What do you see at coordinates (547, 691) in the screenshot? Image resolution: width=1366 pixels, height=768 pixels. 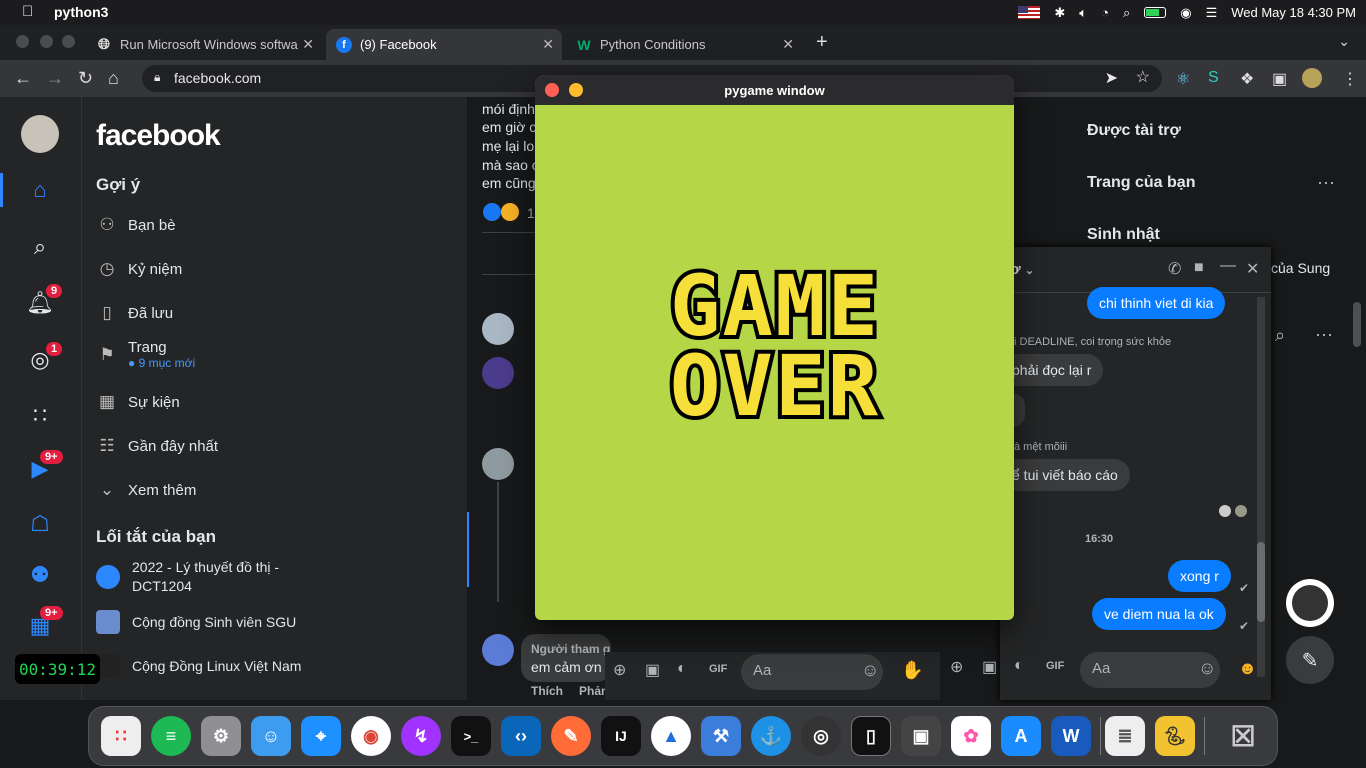 I see `like-link: Thích` at bounding box center [547, 691].